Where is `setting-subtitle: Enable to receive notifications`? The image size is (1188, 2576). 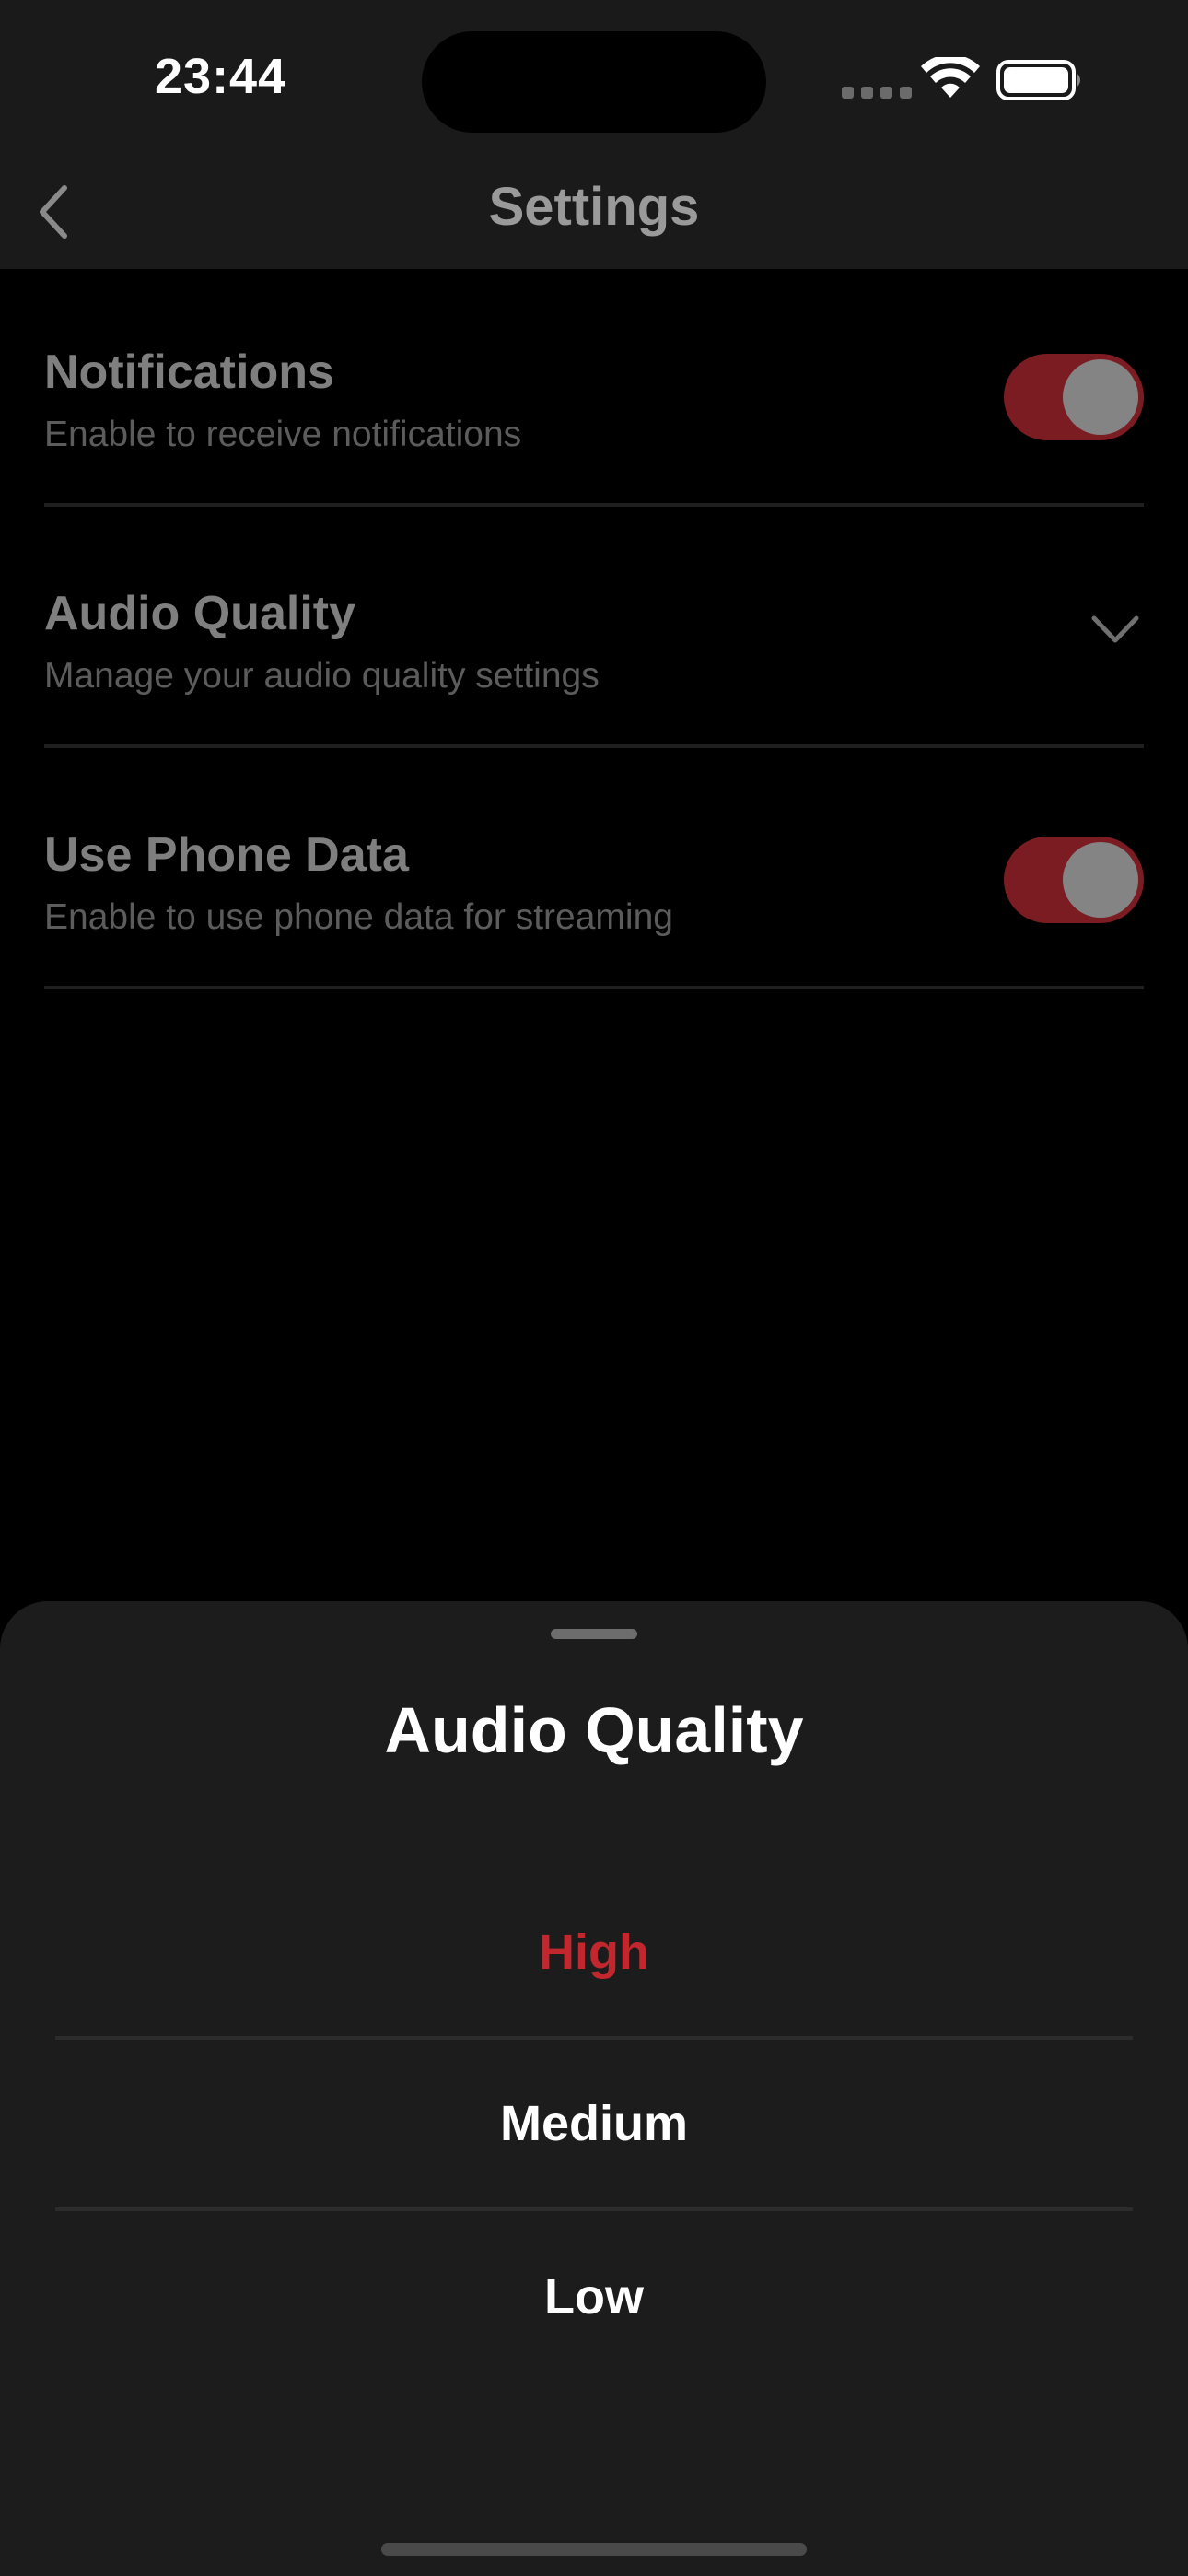
setting-subtitle: Enable to receive notifications is located at coordinates (283, 434).